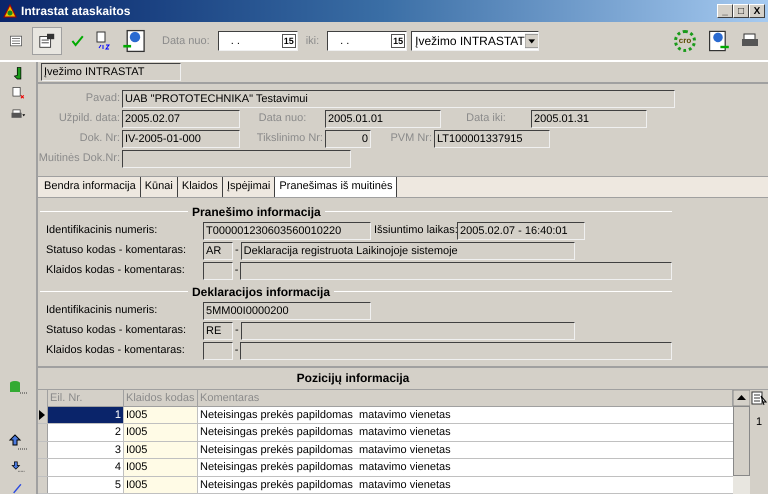 The height and width of the screenshot is (494, 768). Describe the element at coordinates (415, 230) in the screenshot. I see `field-label: Išsiuntimo laikas:` at that location.